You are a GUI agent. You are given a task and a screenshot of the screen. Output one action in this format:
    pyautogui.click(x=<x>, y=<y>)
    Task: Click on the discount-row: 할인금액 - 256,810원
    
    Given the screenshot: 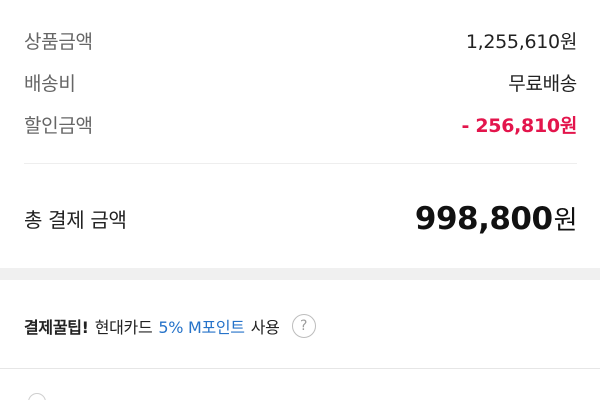 What is the action you would take?
    pyautogui.click(x=300, y=124)
    